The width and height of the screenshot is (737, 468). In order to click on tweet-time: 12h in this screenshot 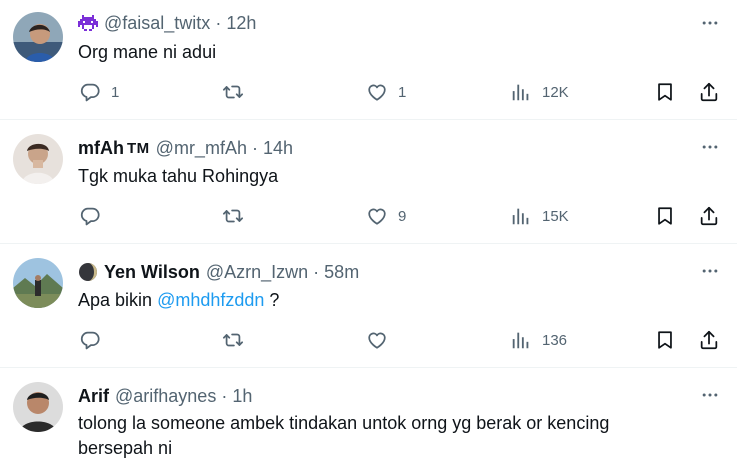, I will do `click(241, 23)`.